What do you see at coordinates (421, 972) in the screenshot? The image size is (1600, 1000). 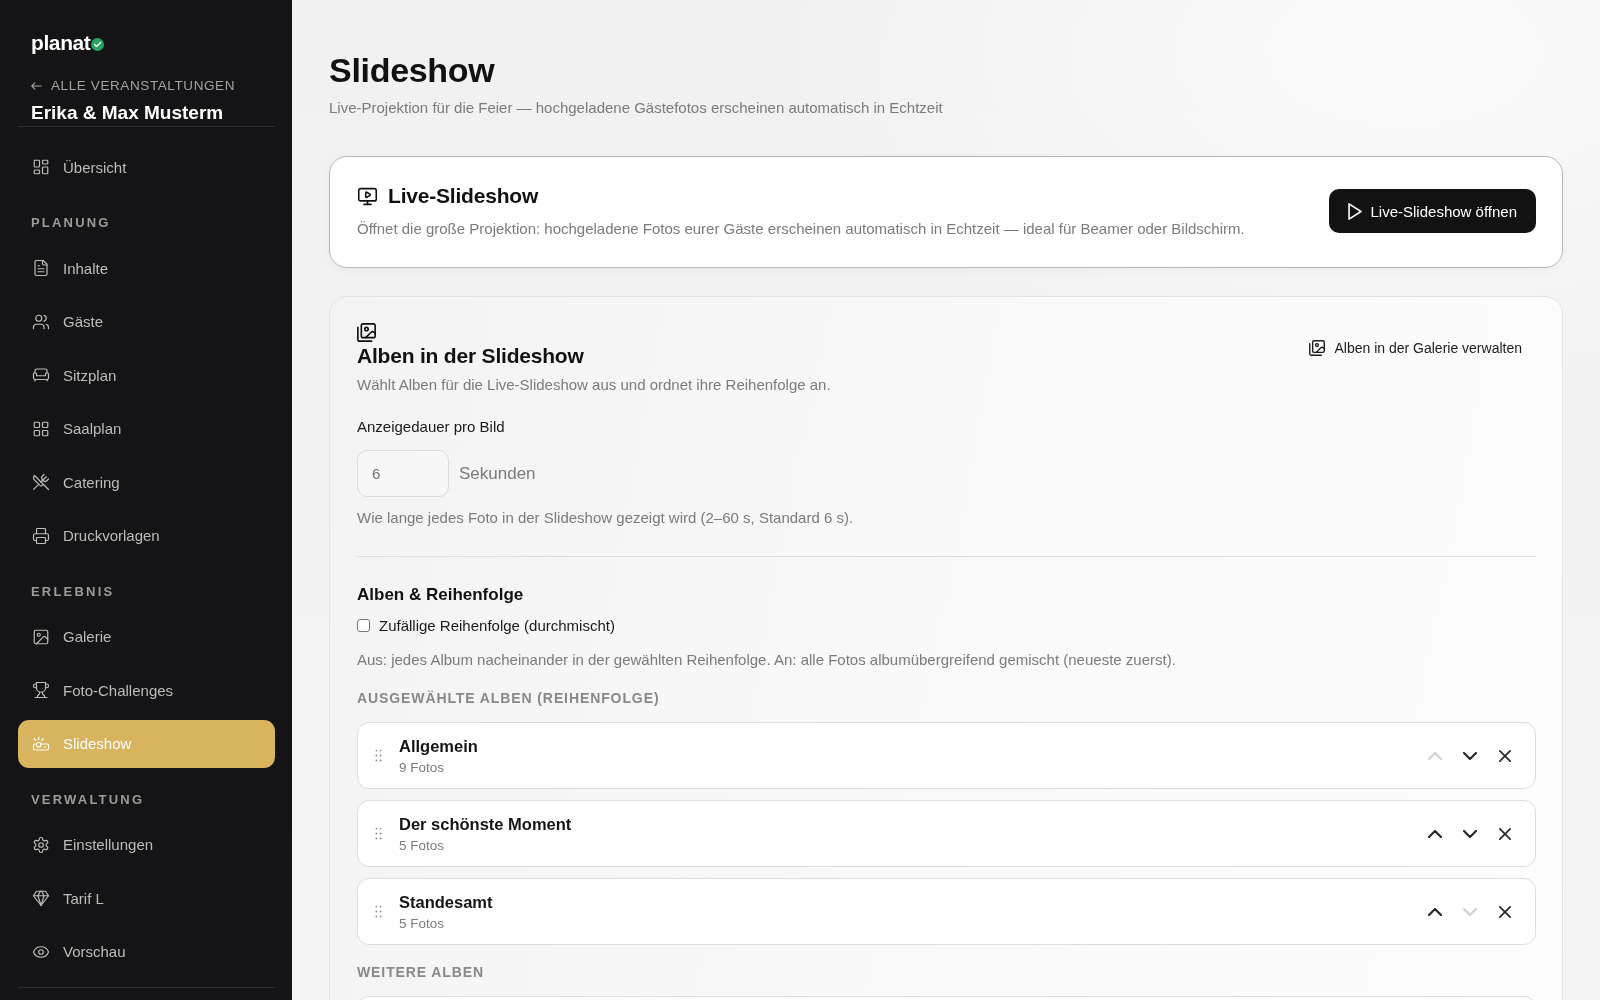 I see `list-heading: WEITERE ALBEN` at bounding box center [421, 972].